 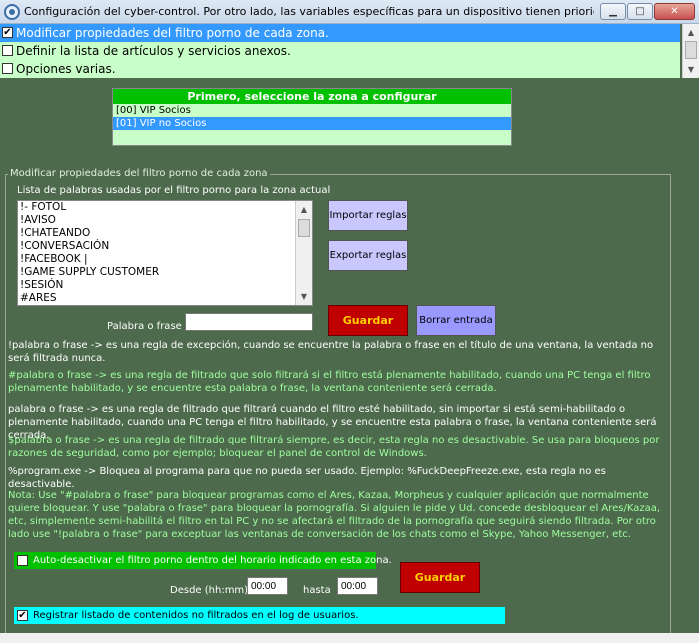 What do you see at coordinates (165, 246) in the screenshot?
I see `list-item: !CONVERSACIÓN` at bounding box center [165, 246].